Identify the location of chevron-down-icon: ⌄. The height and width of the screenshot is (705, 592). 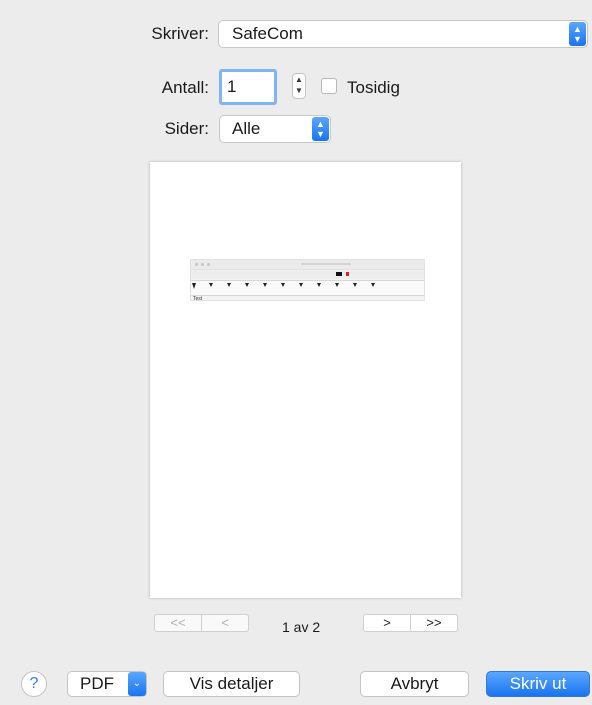
(137, 684).